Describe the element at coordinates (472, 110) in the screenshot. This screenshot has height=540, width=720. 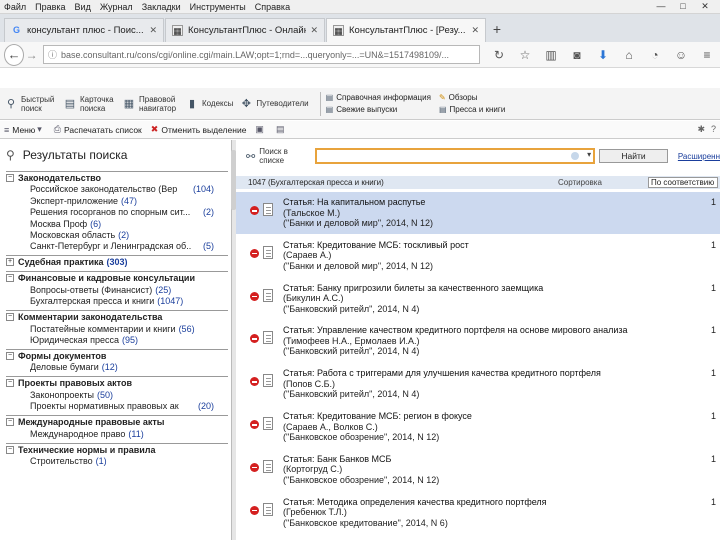
I see `press-books-link: ▤ Пресса и книги` at that location.